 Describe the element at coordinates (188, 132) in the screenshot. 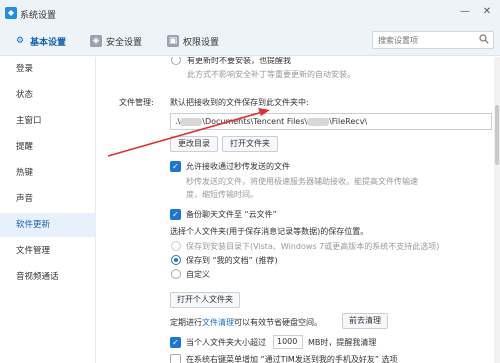

I see `annotation-arrow` at that location.